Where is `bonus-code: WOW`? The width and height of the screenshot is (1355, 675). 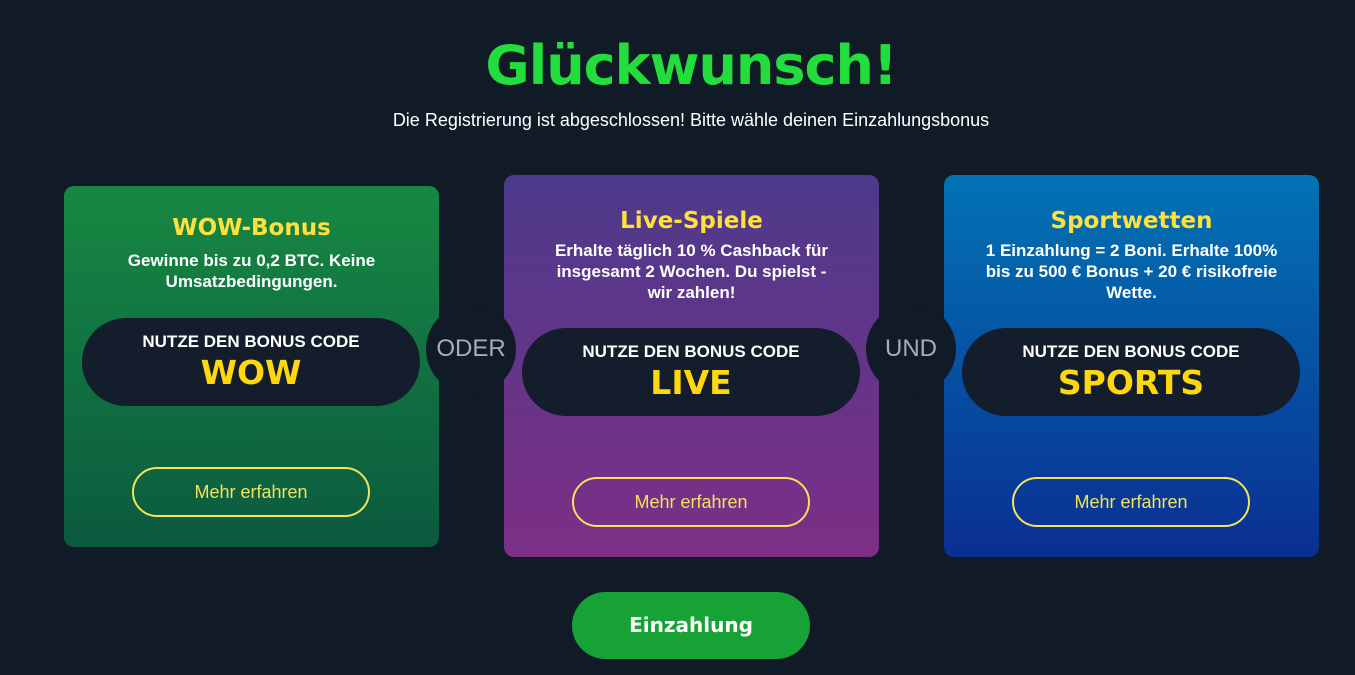 bonus-code: WOW is located at coordinates (251, 372).